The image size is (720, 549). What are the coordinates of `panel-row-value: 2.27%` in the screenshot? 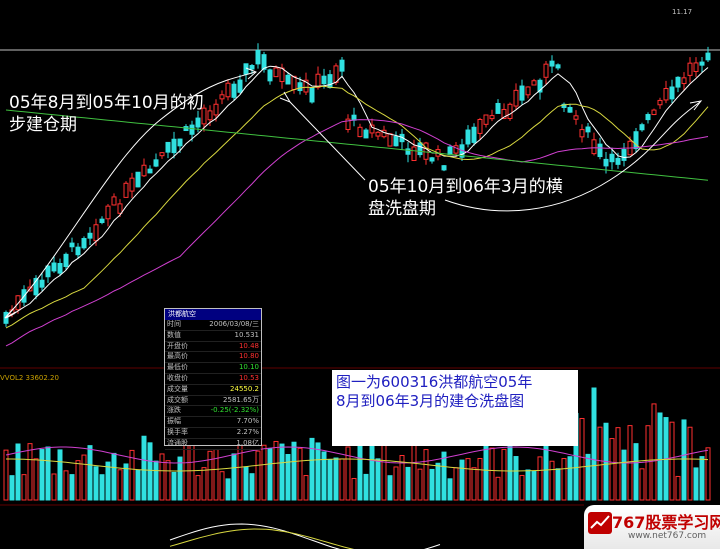 It's located at (247, 431).